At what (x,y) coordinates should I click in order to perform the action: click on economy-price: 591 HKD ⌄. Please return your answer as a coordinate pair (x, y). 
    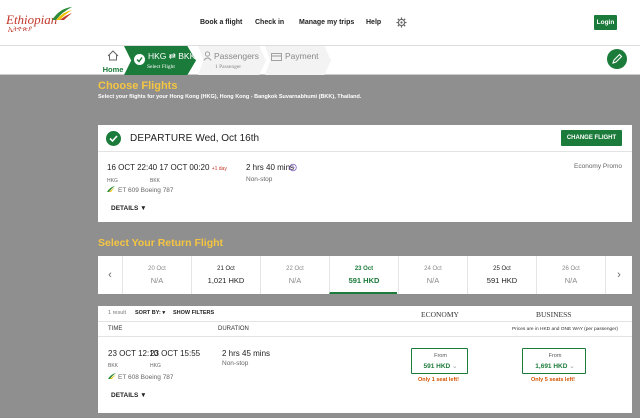
    Looking at the image, I should click on (440, 366).